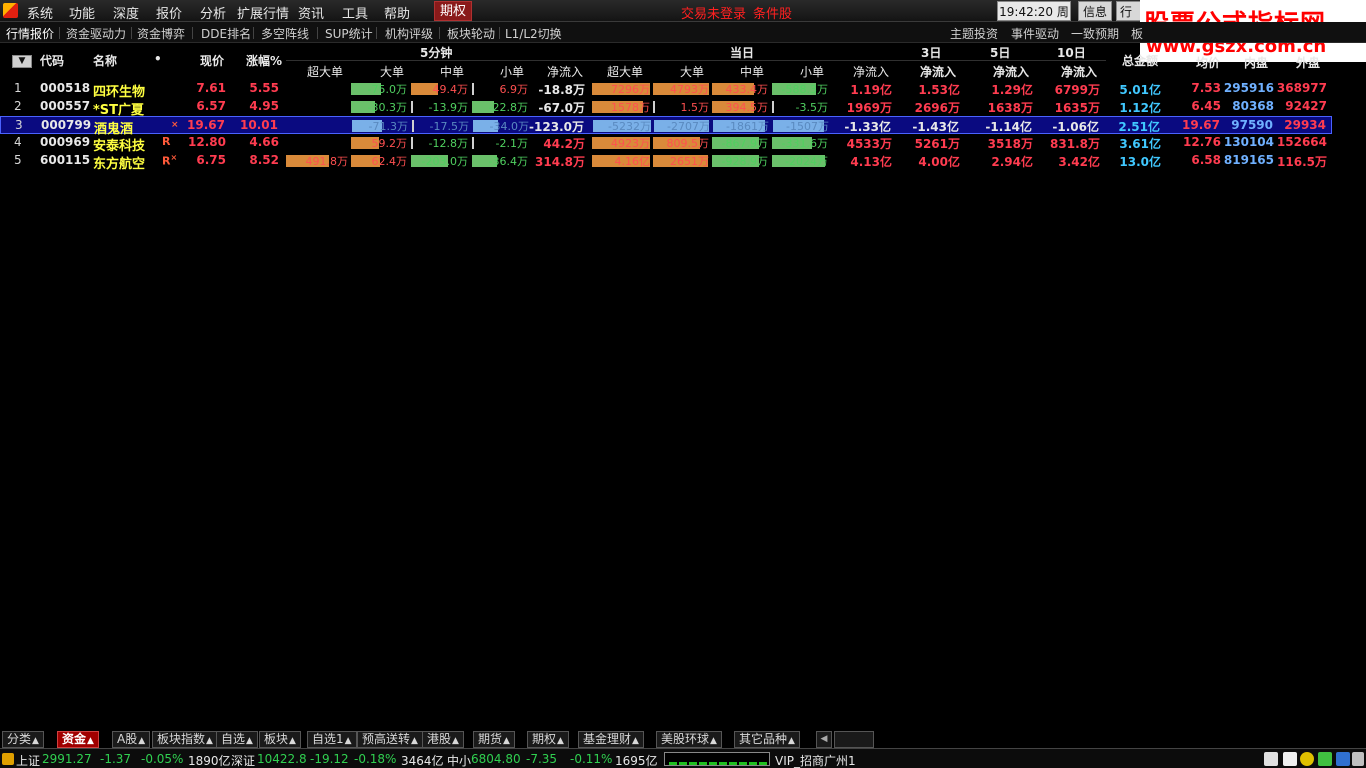 The image size is (1366, 768). I want to click on message-icon, so click(1271, 759).